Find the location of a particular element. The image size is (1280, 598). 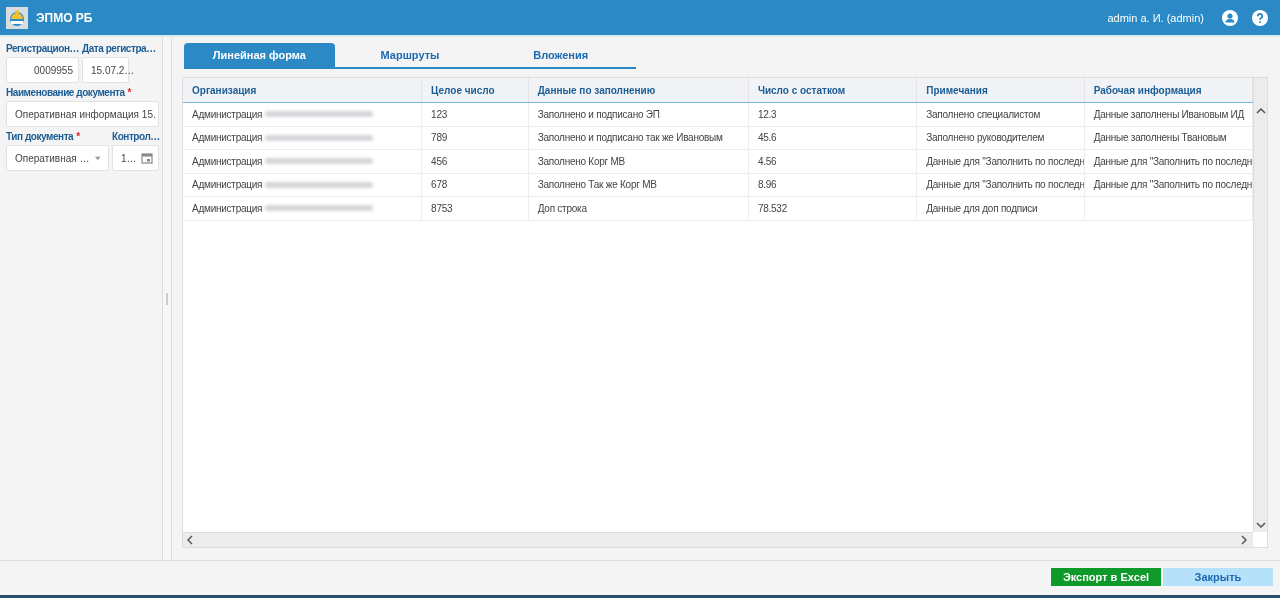

table-cell: Заполнено Так же Корг МВ is located at coordinates (597, 185).